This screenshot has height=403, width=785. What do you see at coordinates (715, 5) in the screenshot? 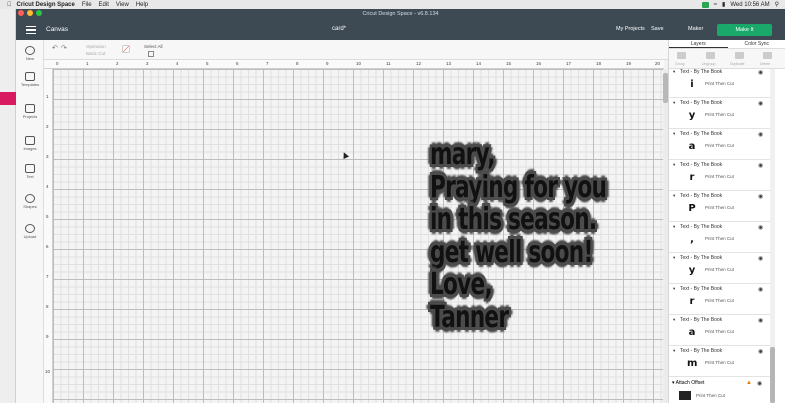
I see `wifi-icon: ≈` at bounding box center [715, 5].